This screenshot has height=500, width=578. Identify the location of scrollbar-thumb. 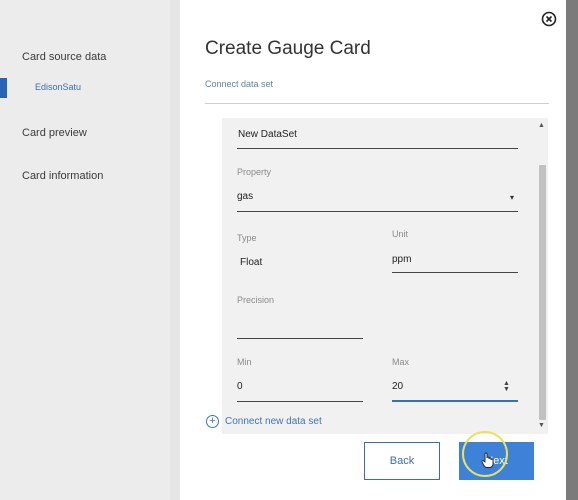
(542, 292).